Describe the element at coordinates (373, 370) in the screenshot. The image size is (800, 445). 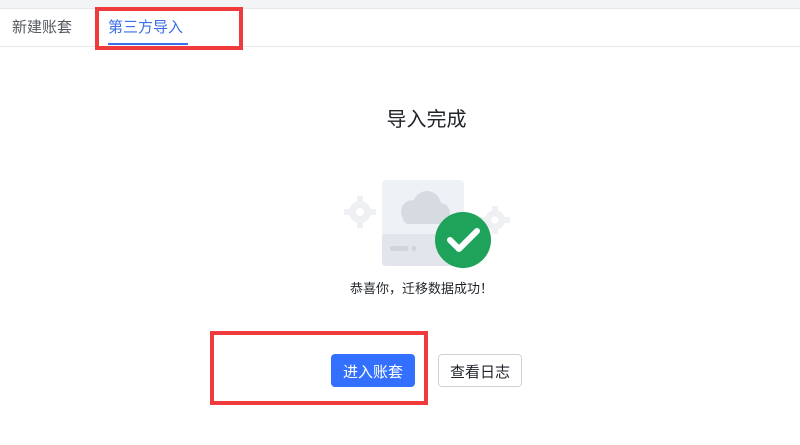
I see `enter-account-set-button: 进入账套` at that location.